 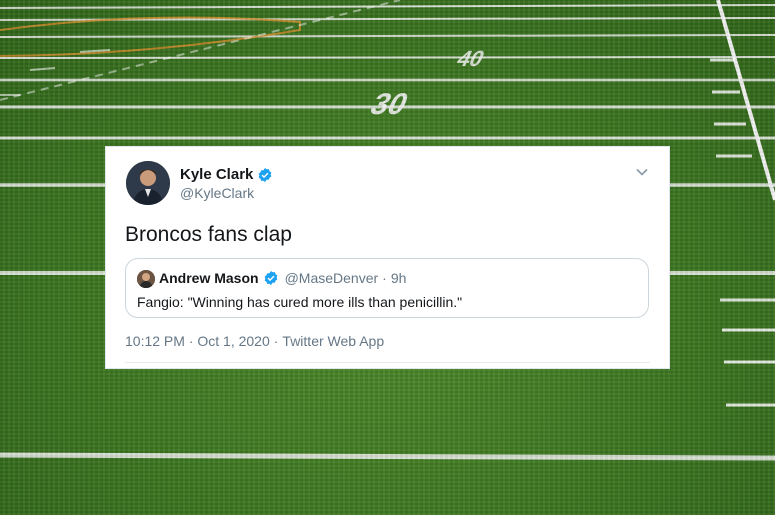 I want to click on tweet-metadata: 10:12 PM · Oct 1, 2020 · Twitter Web App, so click(x=254, y=341).